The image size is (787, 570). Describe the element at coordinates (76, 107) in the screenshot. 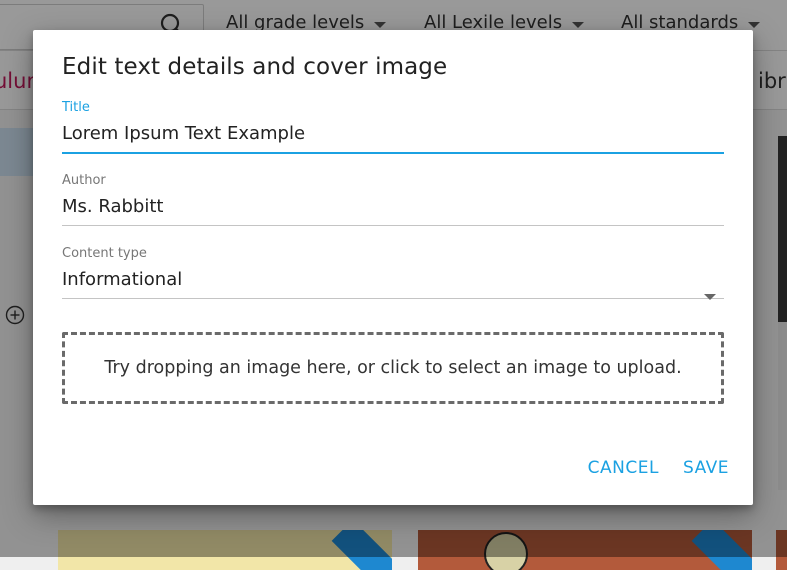

I see `title-field-label: Title` at that location.